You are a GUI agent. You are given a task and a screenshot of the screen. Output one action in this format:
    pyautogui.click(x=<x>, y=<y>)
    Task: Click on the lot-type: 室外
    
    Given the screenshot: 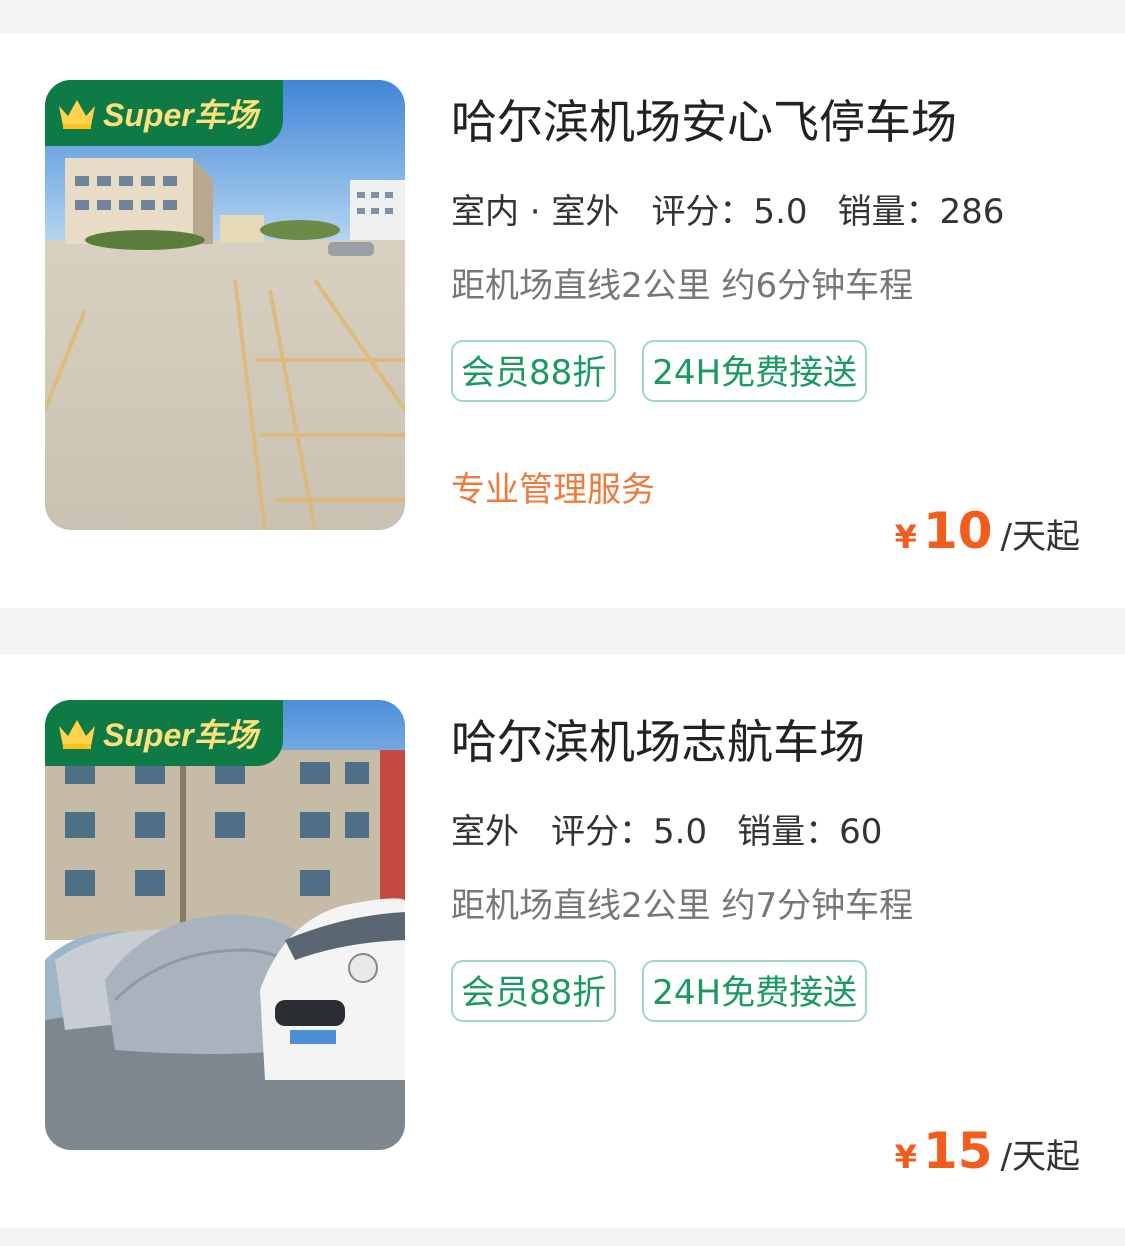 What is the action you would take?
    pyautogui.click(x=485, y=831)
    